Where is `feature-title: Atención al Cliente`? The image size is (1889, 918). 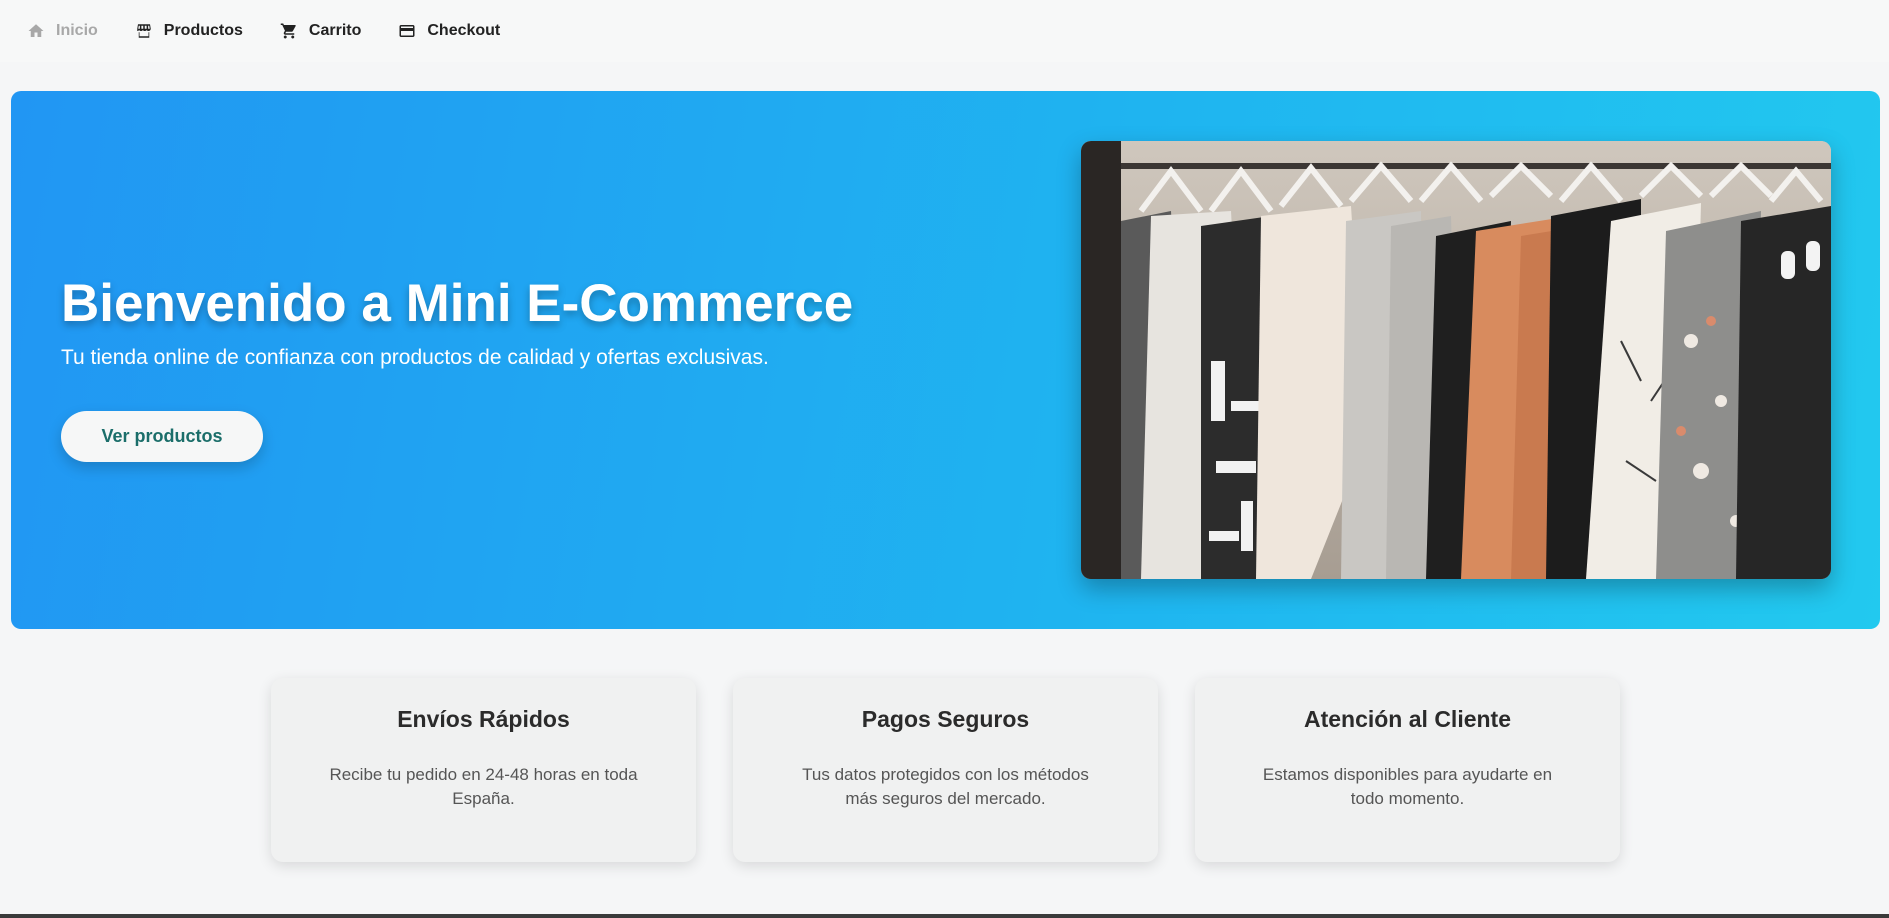
feature-title: Atención al Cliente is located at coordinates (1407, 719).